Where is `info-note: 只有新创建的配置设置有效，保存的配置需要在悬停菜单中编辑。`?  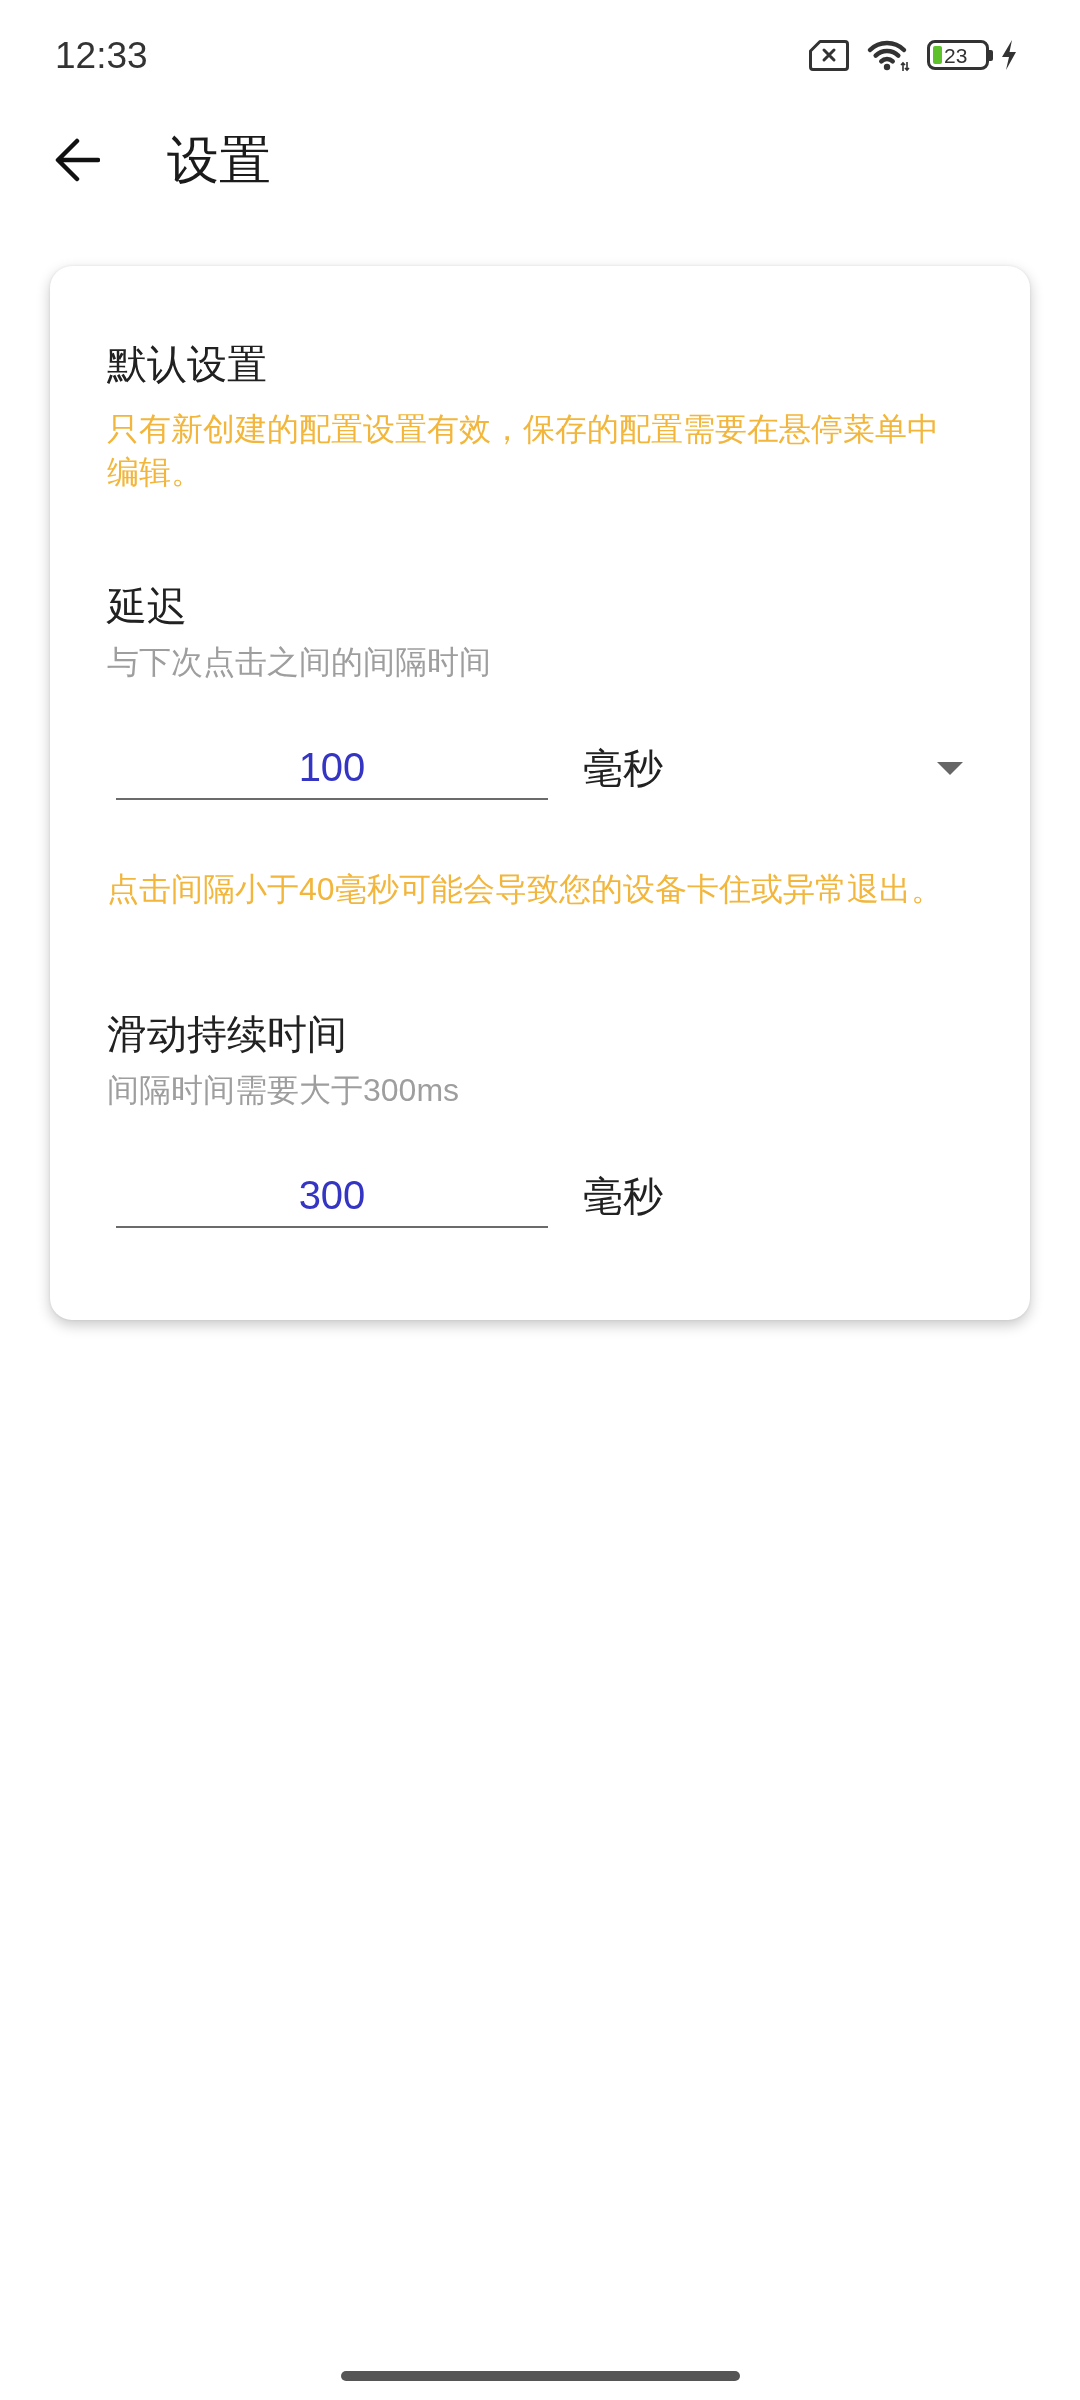 info-note: 只有新创建的配置设置有效，保存的配置需要在悬停菜单中编辑。 is located at coordinates (523, 451).